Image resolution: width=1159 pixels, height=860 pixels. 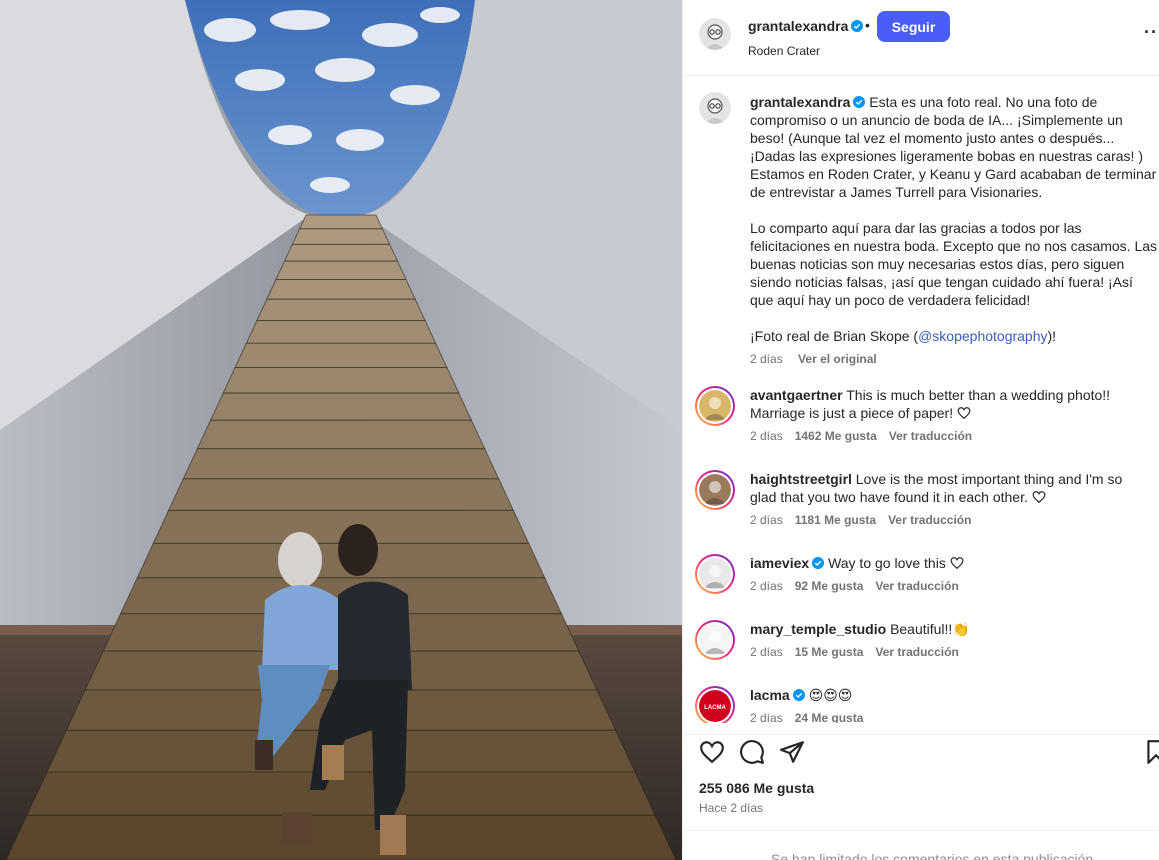 What do you see at coordinates (913, 26) in the screenshot?
I see `follow-button: Seguir` at bounding box center [913, 26].